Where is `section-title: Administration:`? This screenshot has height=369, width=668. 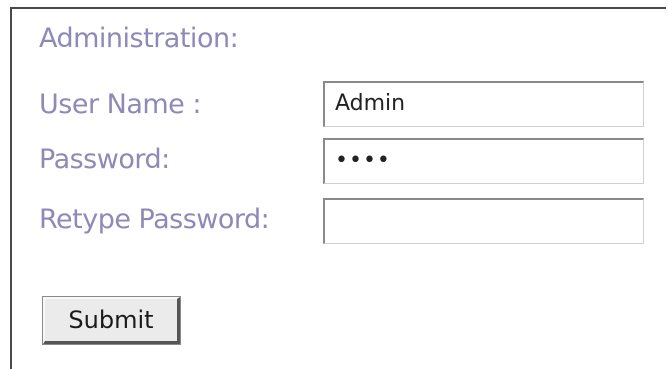 section-title: Administration: is located at coordinates (139, 38).